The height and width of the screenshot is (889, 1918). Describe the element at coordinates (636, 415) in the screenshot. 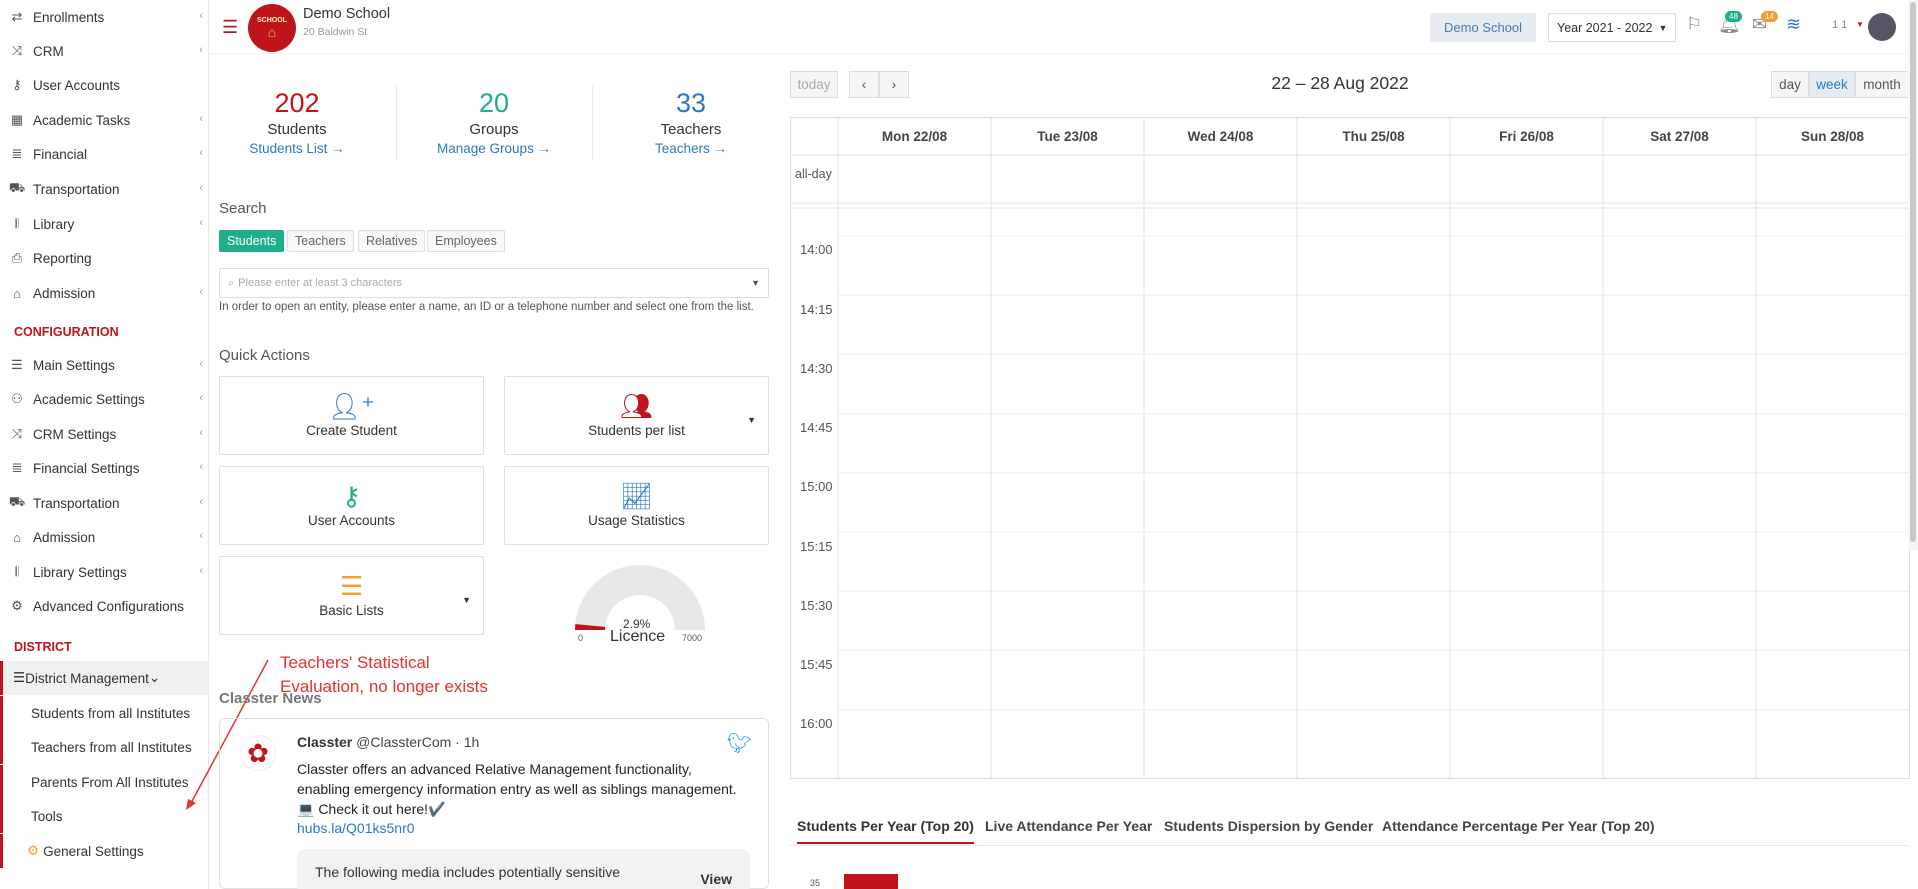

I see `students-per-list-button: 👥︎ Students per list ▼` at that location.